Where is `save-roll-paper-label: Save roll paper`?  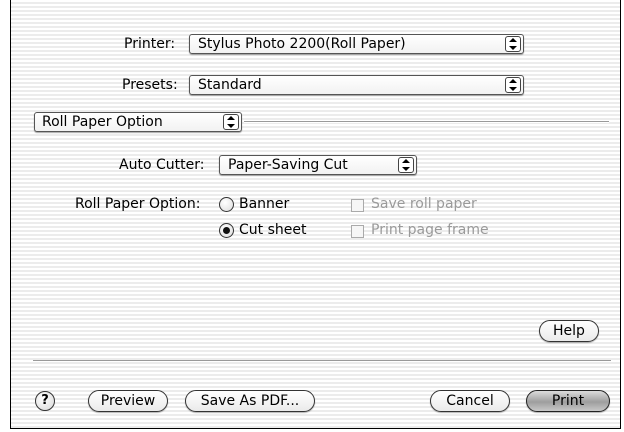 save-roll-paper-label: Save roll paper is located at coordinates (424, 204).